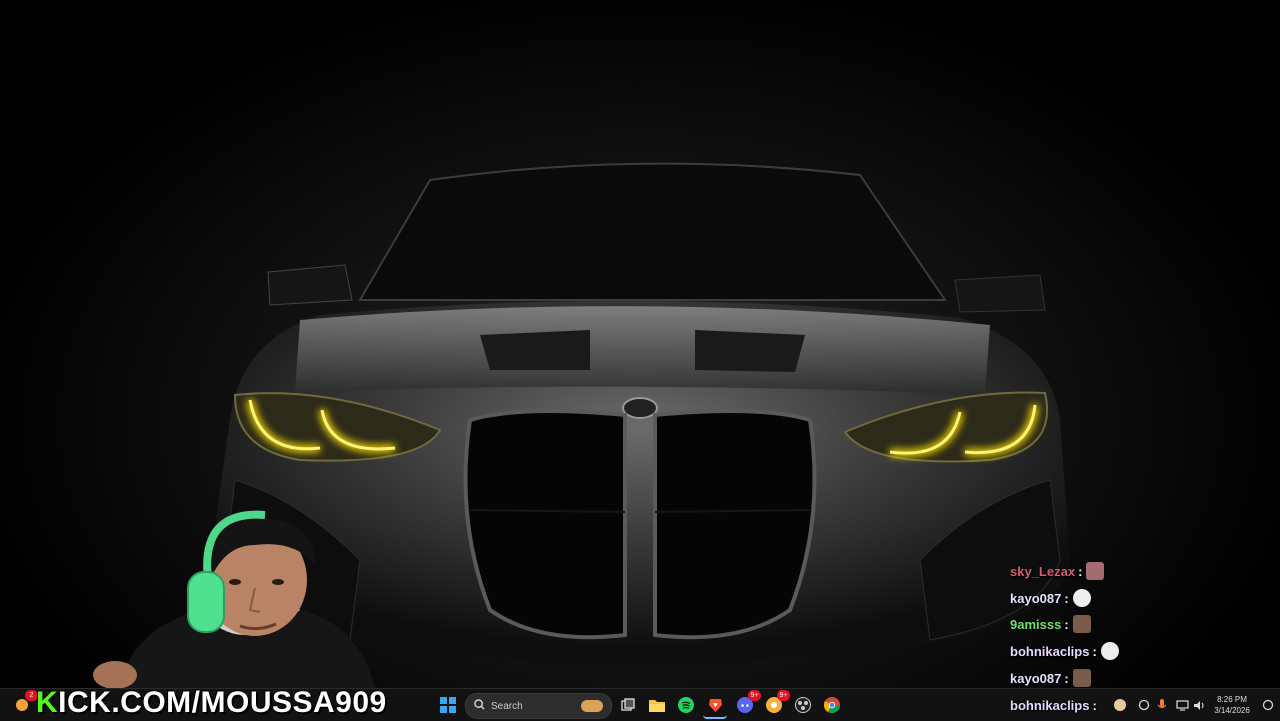 The width and height of the screenshot is (1280, 721). Describe the element at coordinates (686, 705) in the screenshot. I see `spotify-icon` at that location.